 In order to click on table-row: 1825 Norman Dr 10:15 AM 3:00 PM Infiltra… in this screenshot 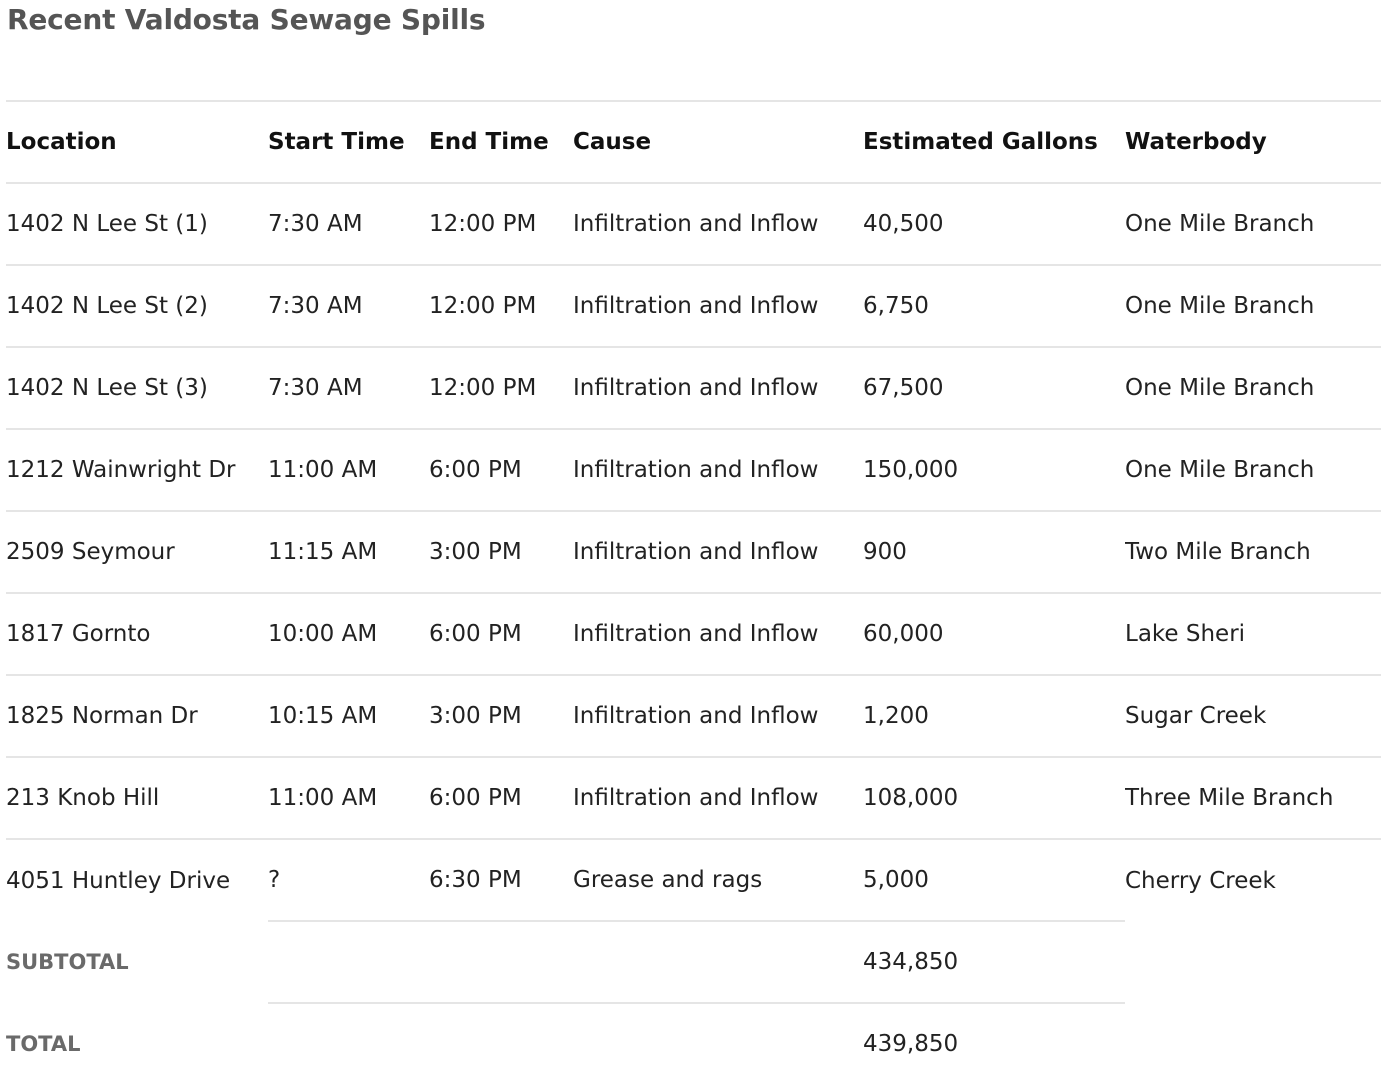, I will do `click(693, 715)`.